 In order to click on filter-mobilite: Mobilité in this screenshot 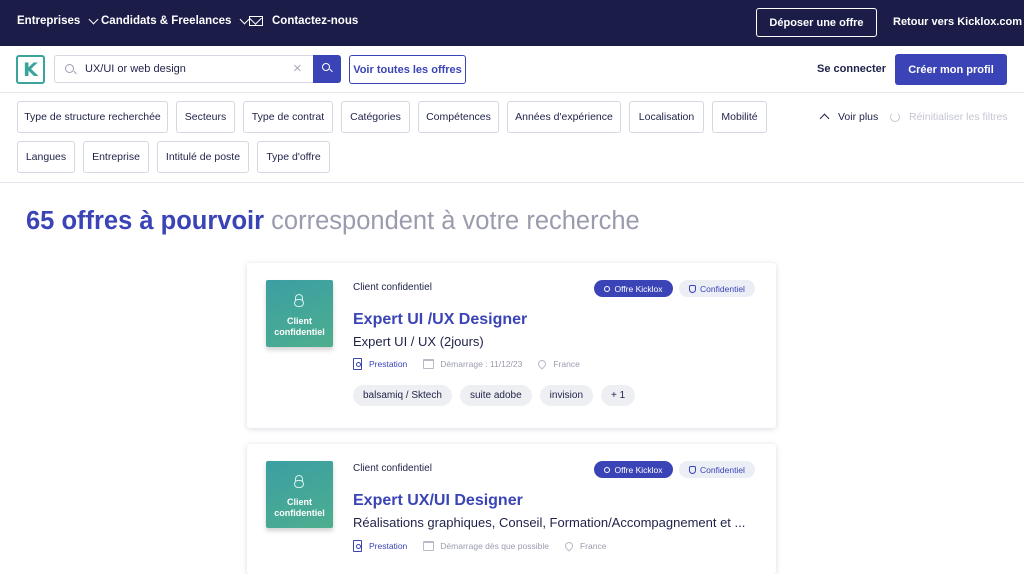, I will do `click(739, 117)`.